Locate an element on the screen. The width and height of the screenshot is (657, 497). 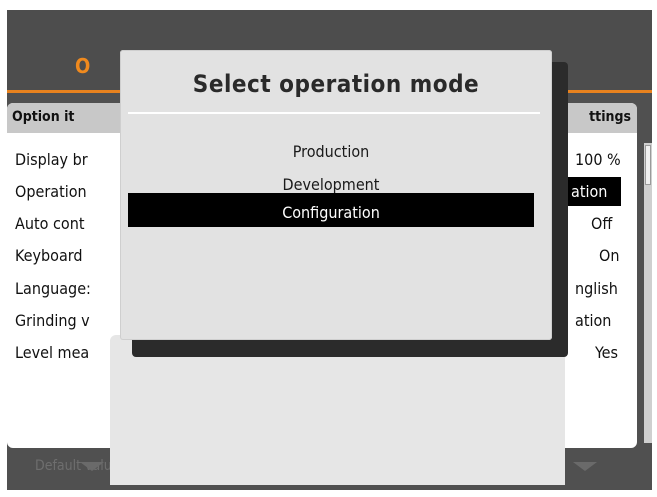
row-value-display: 100 % is located at coordinates (598, 159).